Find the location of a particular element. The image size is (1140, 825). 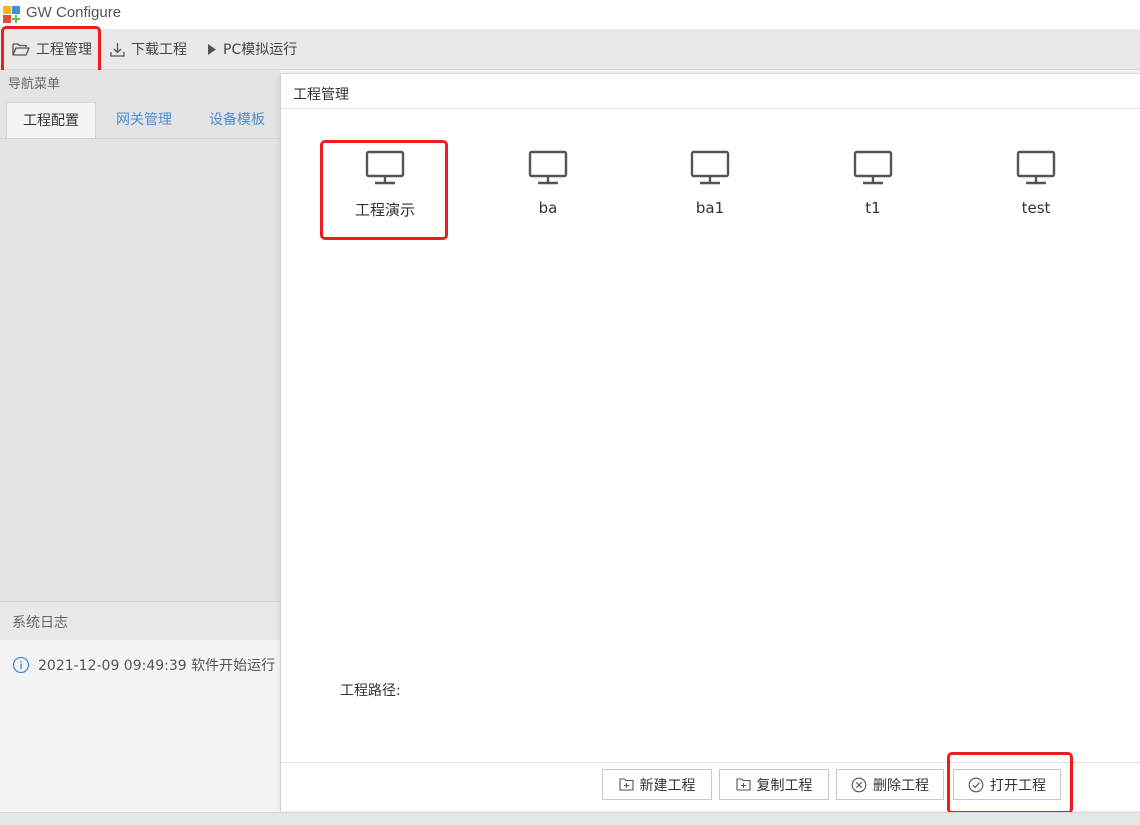

tab-project-config: 工程配置 is located at coordinates (51, 120).